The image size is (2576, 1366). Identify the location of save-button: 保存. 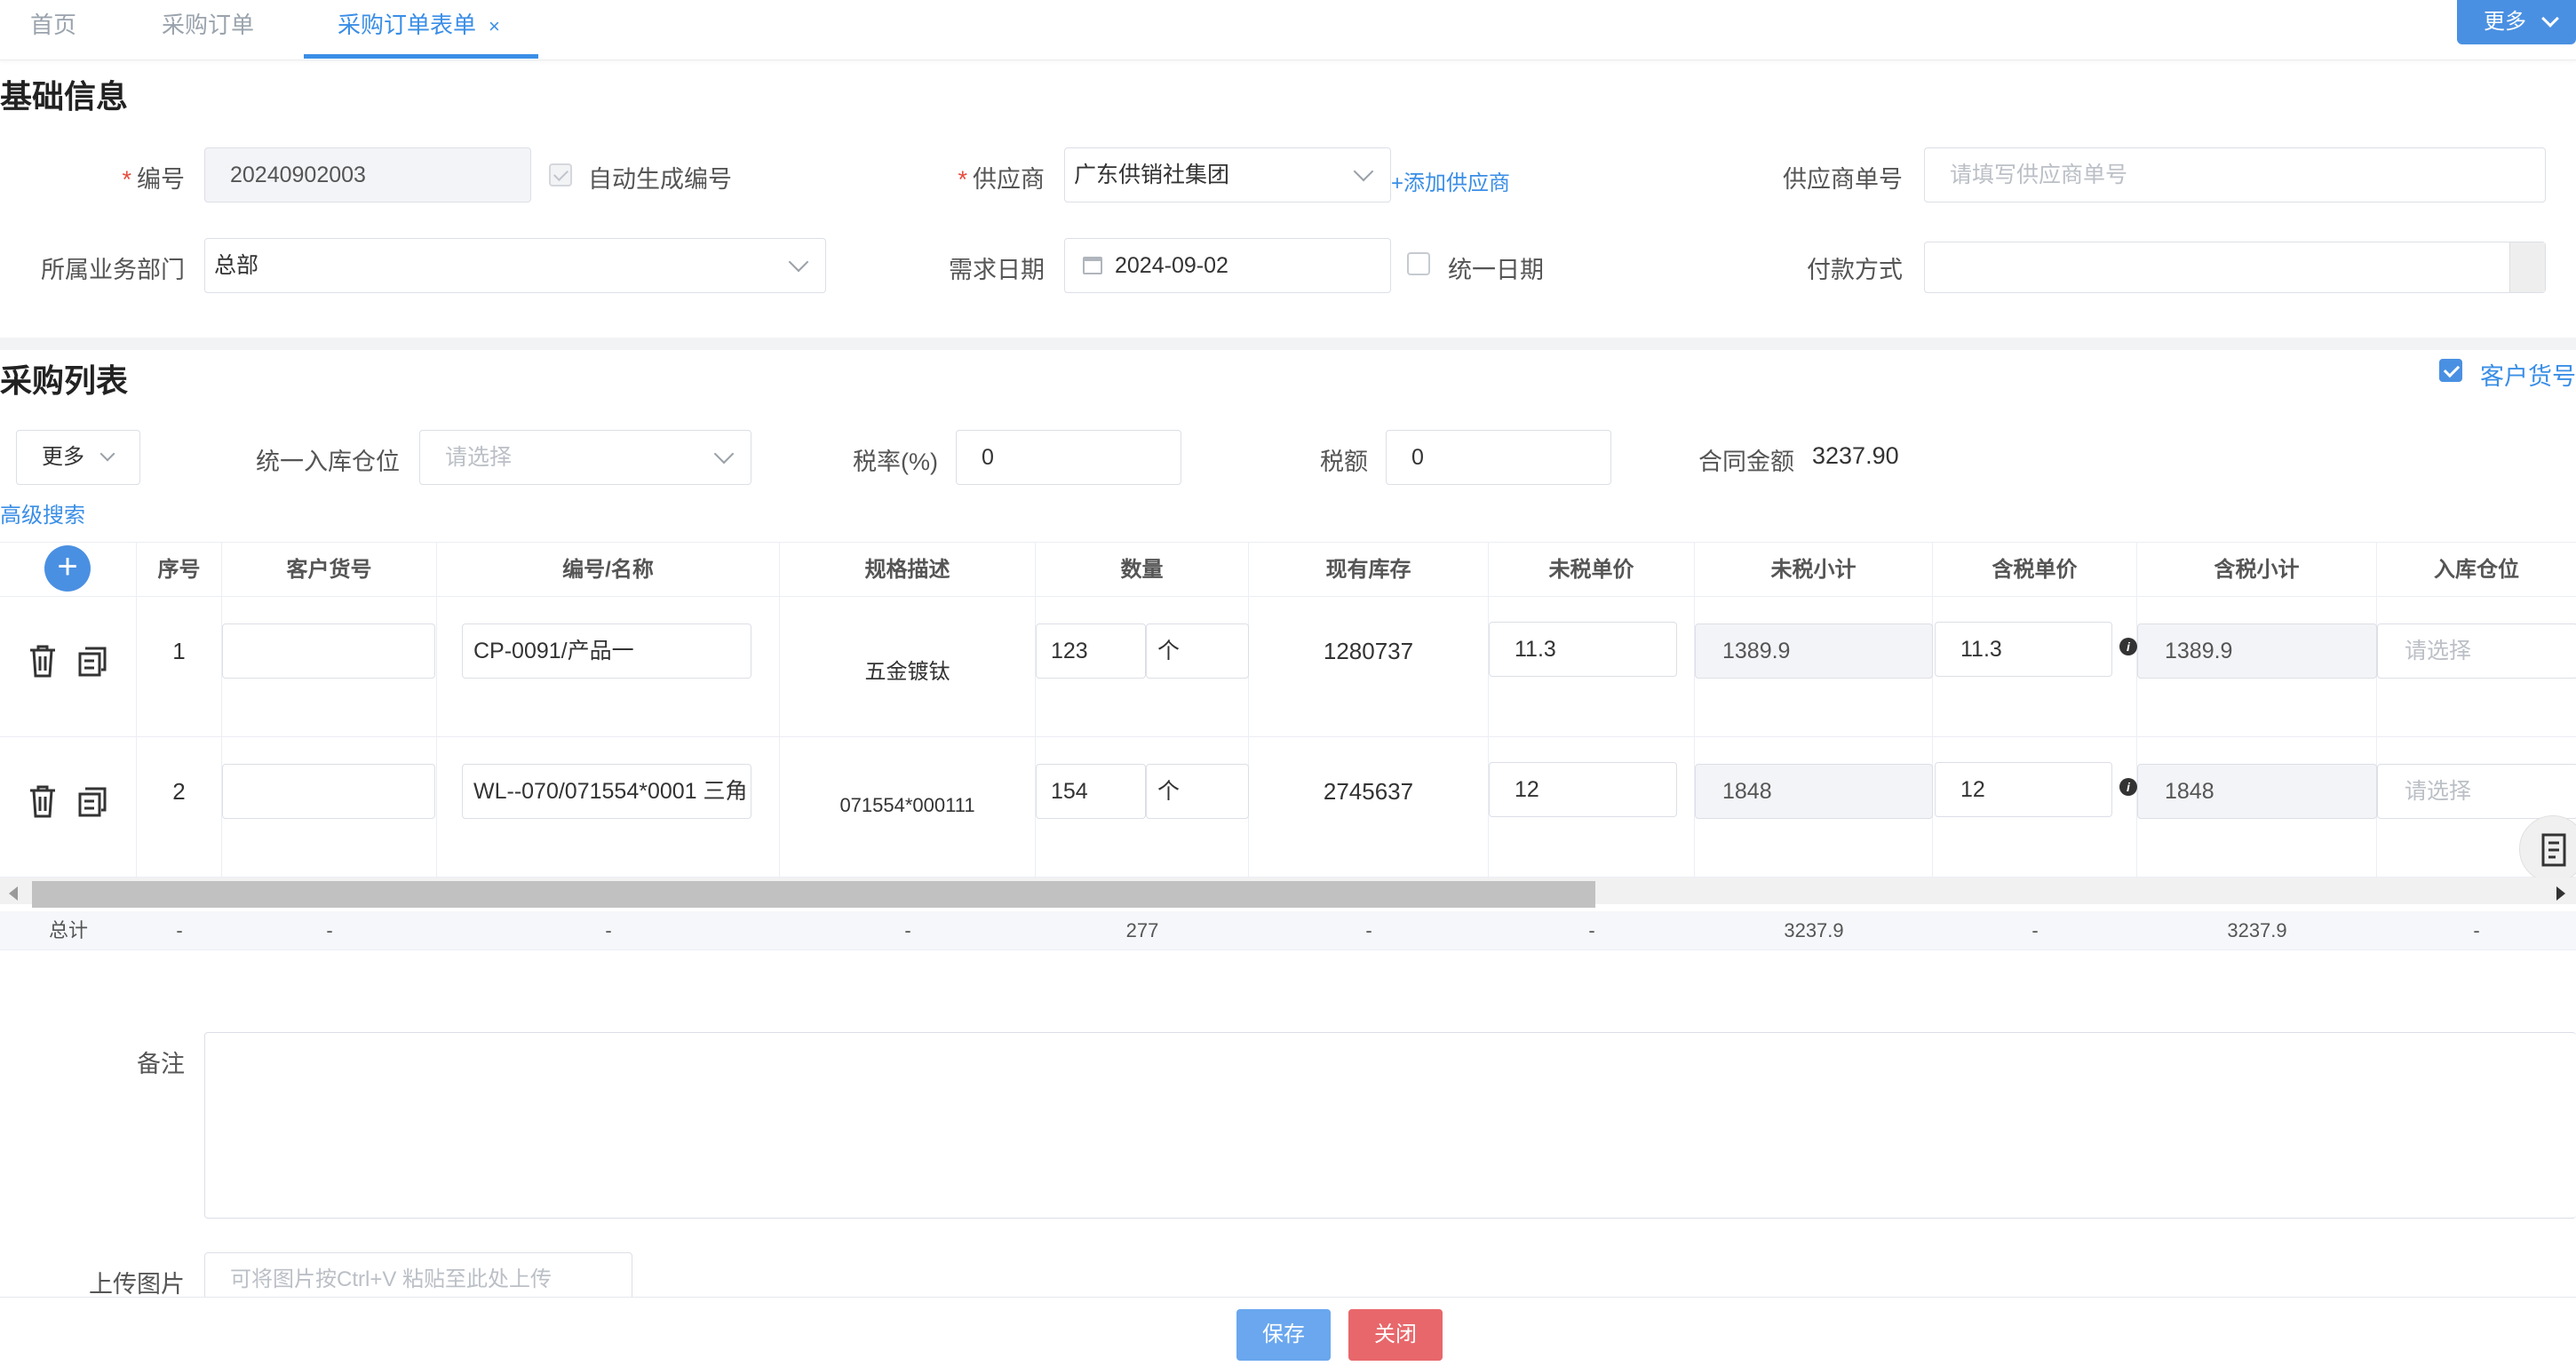
(1283, 1335).